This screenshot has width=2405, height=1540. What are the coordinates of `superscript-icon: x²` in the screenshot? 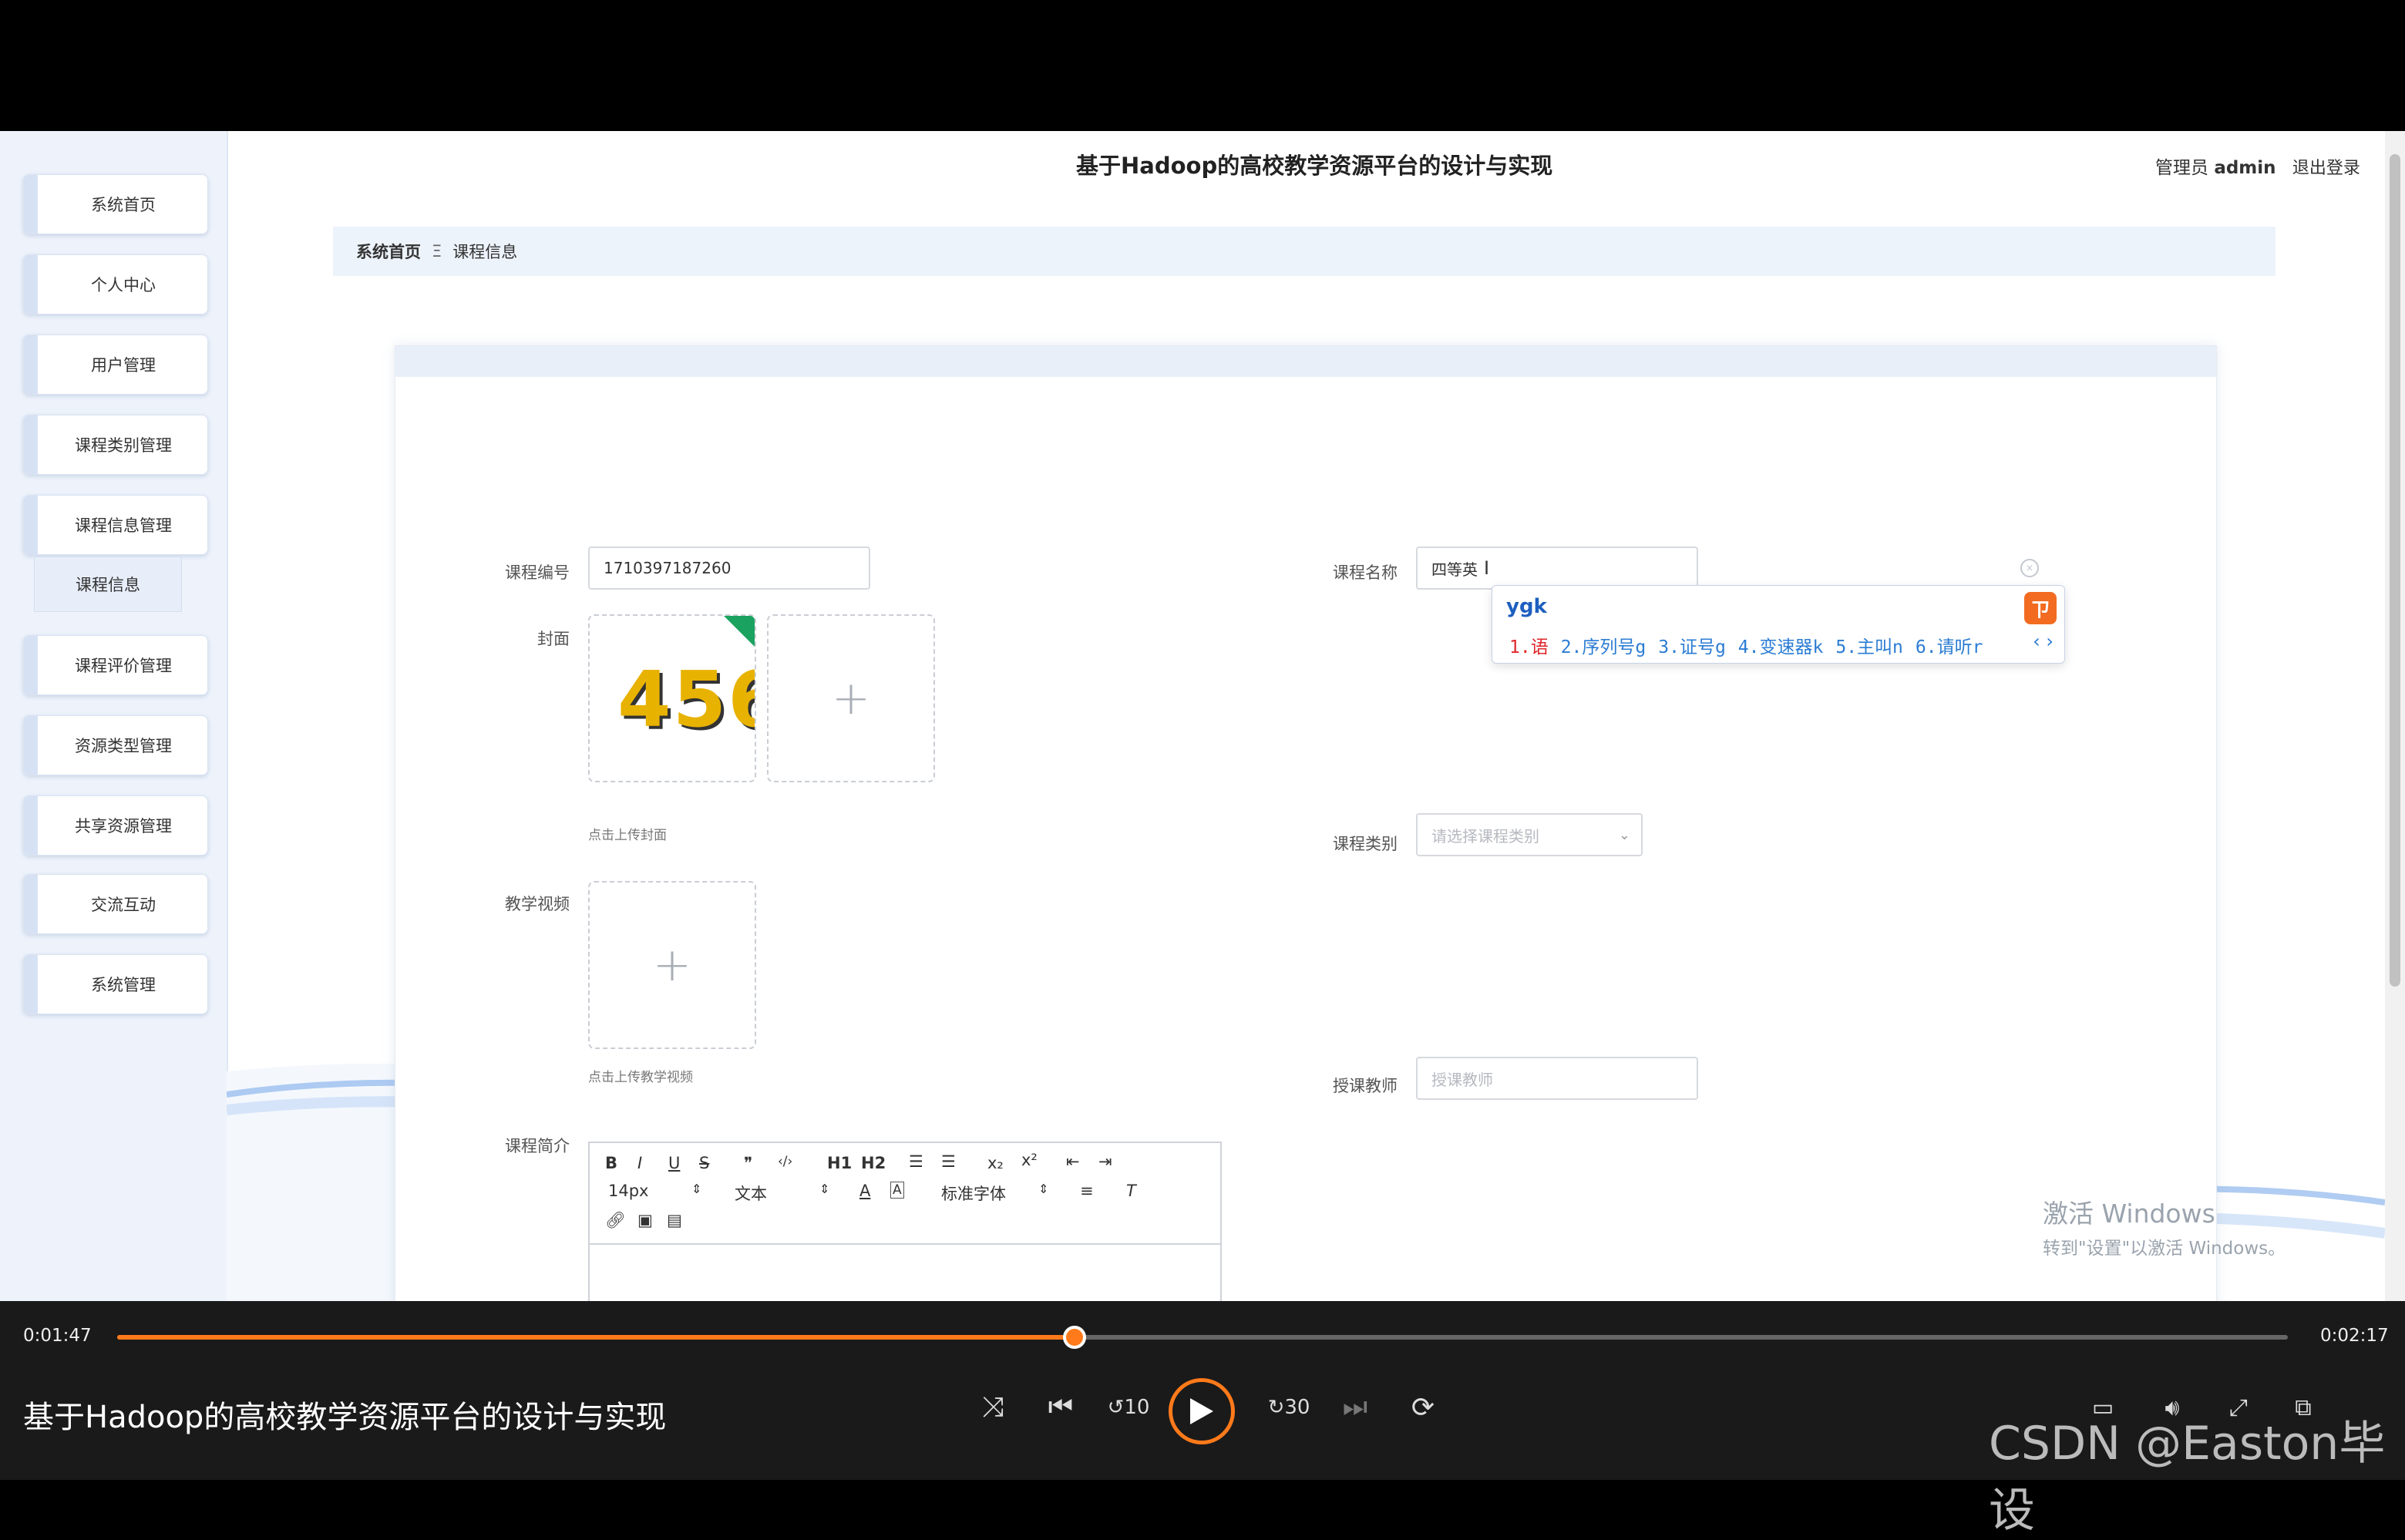 It's located at (1030, 1160).